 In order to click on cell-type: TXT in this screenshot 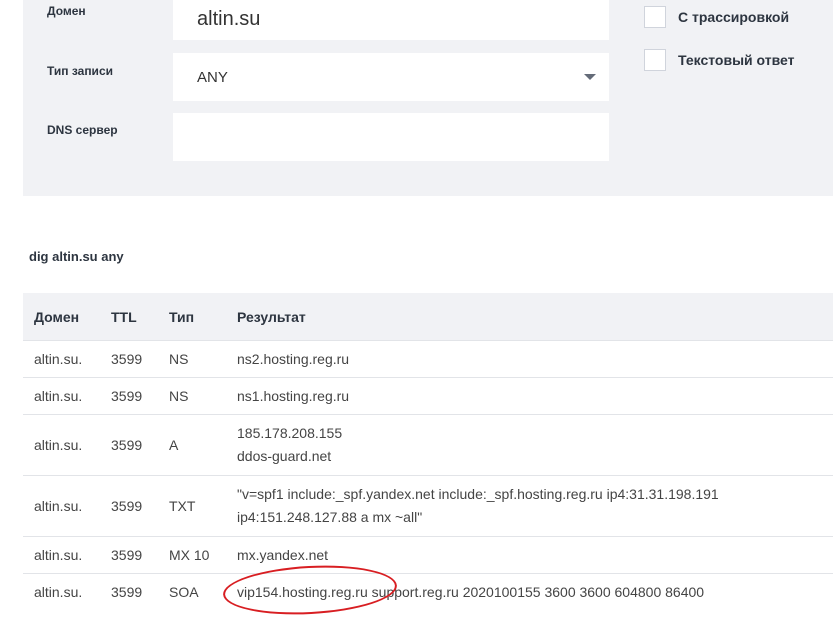, I will do `click(203, 506)`.